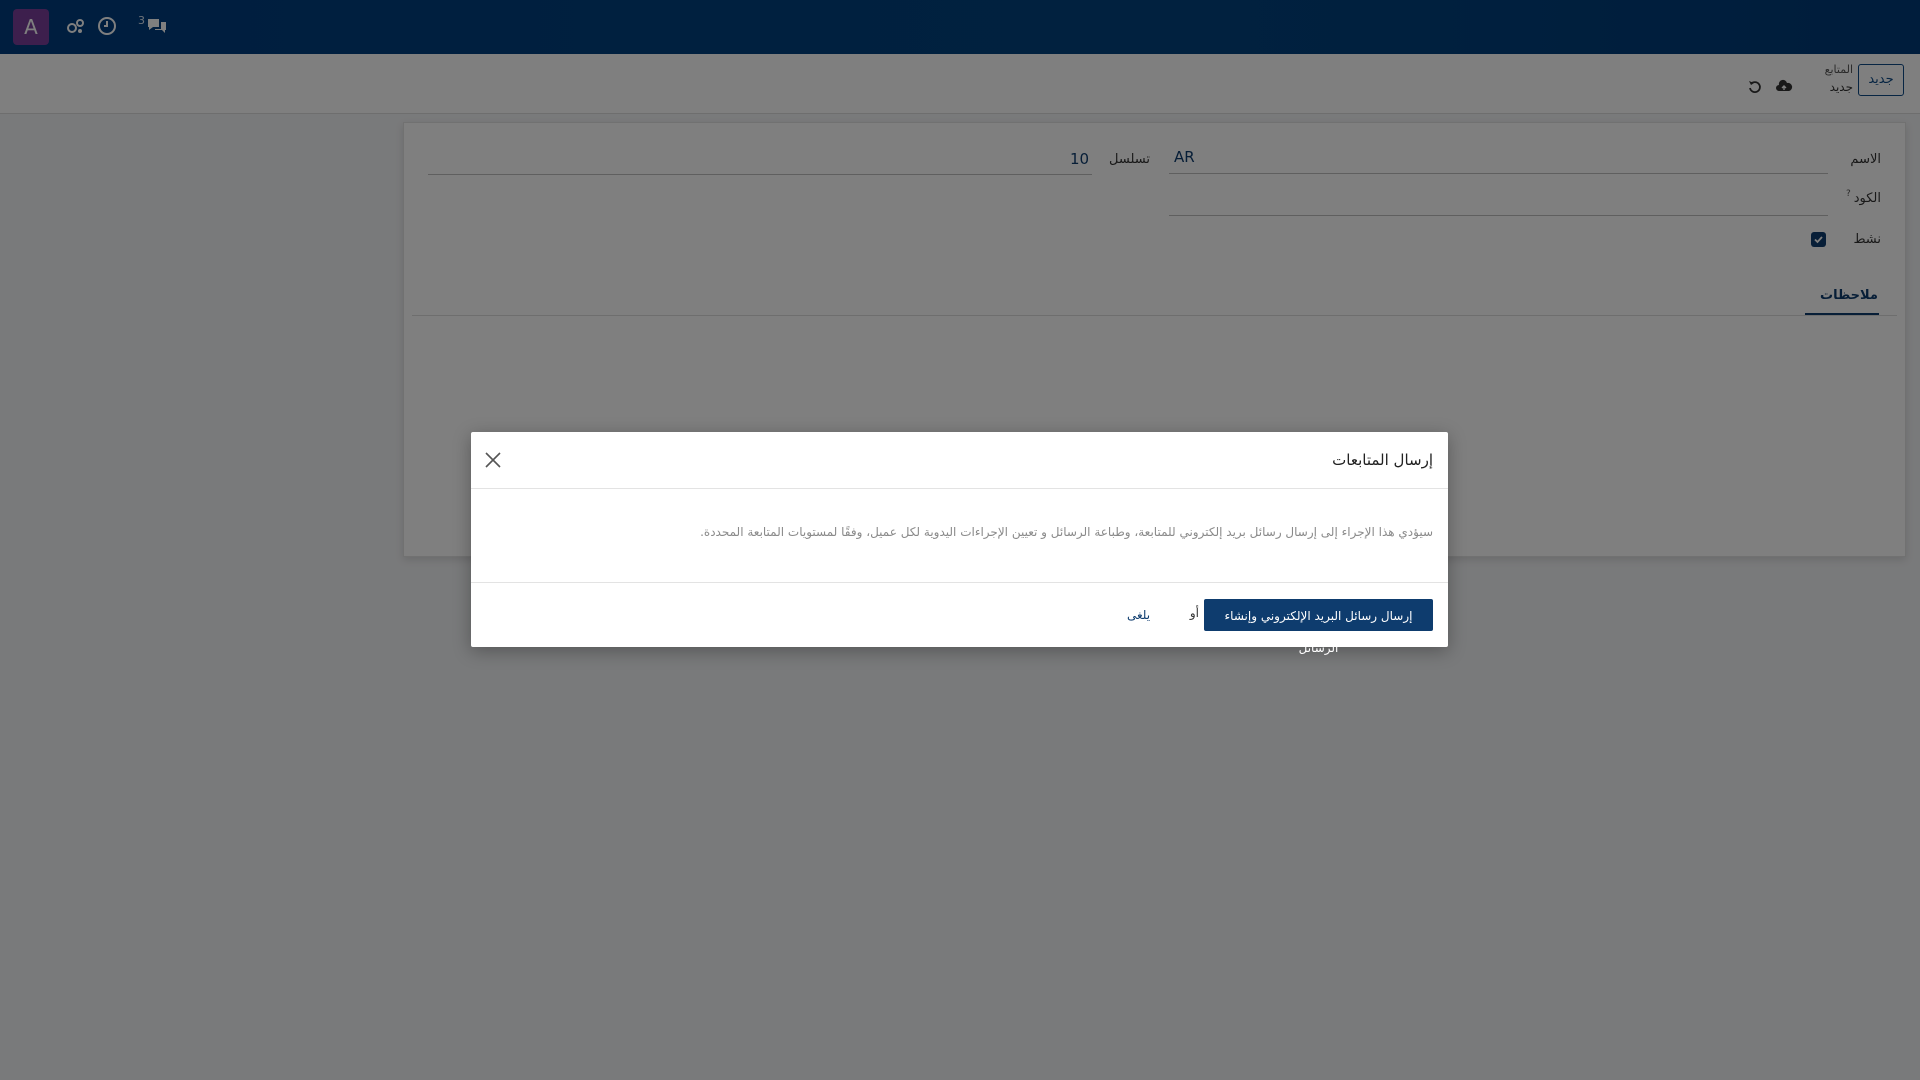  What do you see at coordinates (493, 460) in the screenshot?
I see `close-icon` at bounding box center [493, 460].